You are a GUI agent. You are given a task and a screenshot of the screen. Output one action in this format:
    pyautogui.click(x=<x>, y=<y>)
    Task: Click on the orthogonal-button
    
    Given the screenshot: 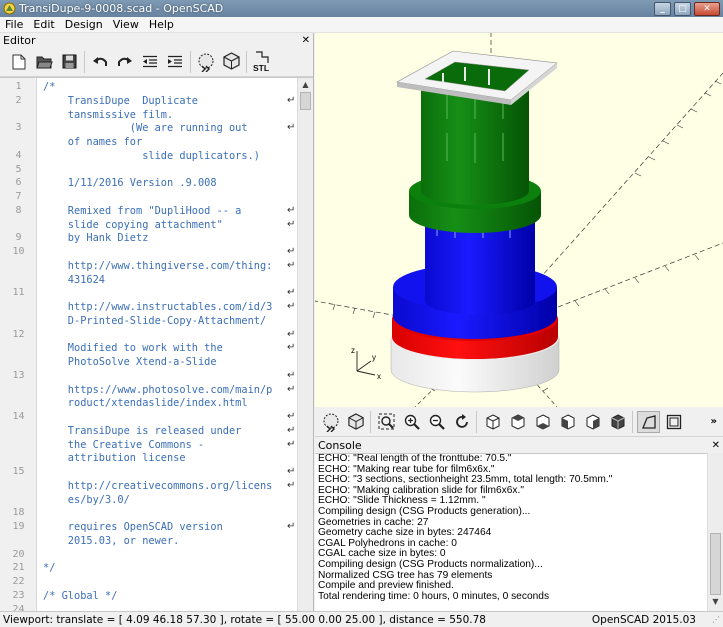 What is the action you would take?
    pyautogui.click(x=673, y=422)
    